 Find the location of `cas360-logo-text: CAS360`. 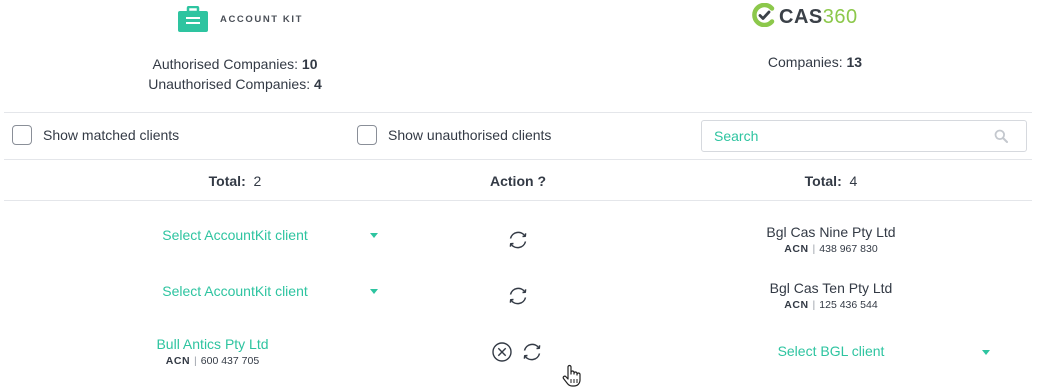

cas360-logo-text: CAS360 is located at coordinates (818, 17).